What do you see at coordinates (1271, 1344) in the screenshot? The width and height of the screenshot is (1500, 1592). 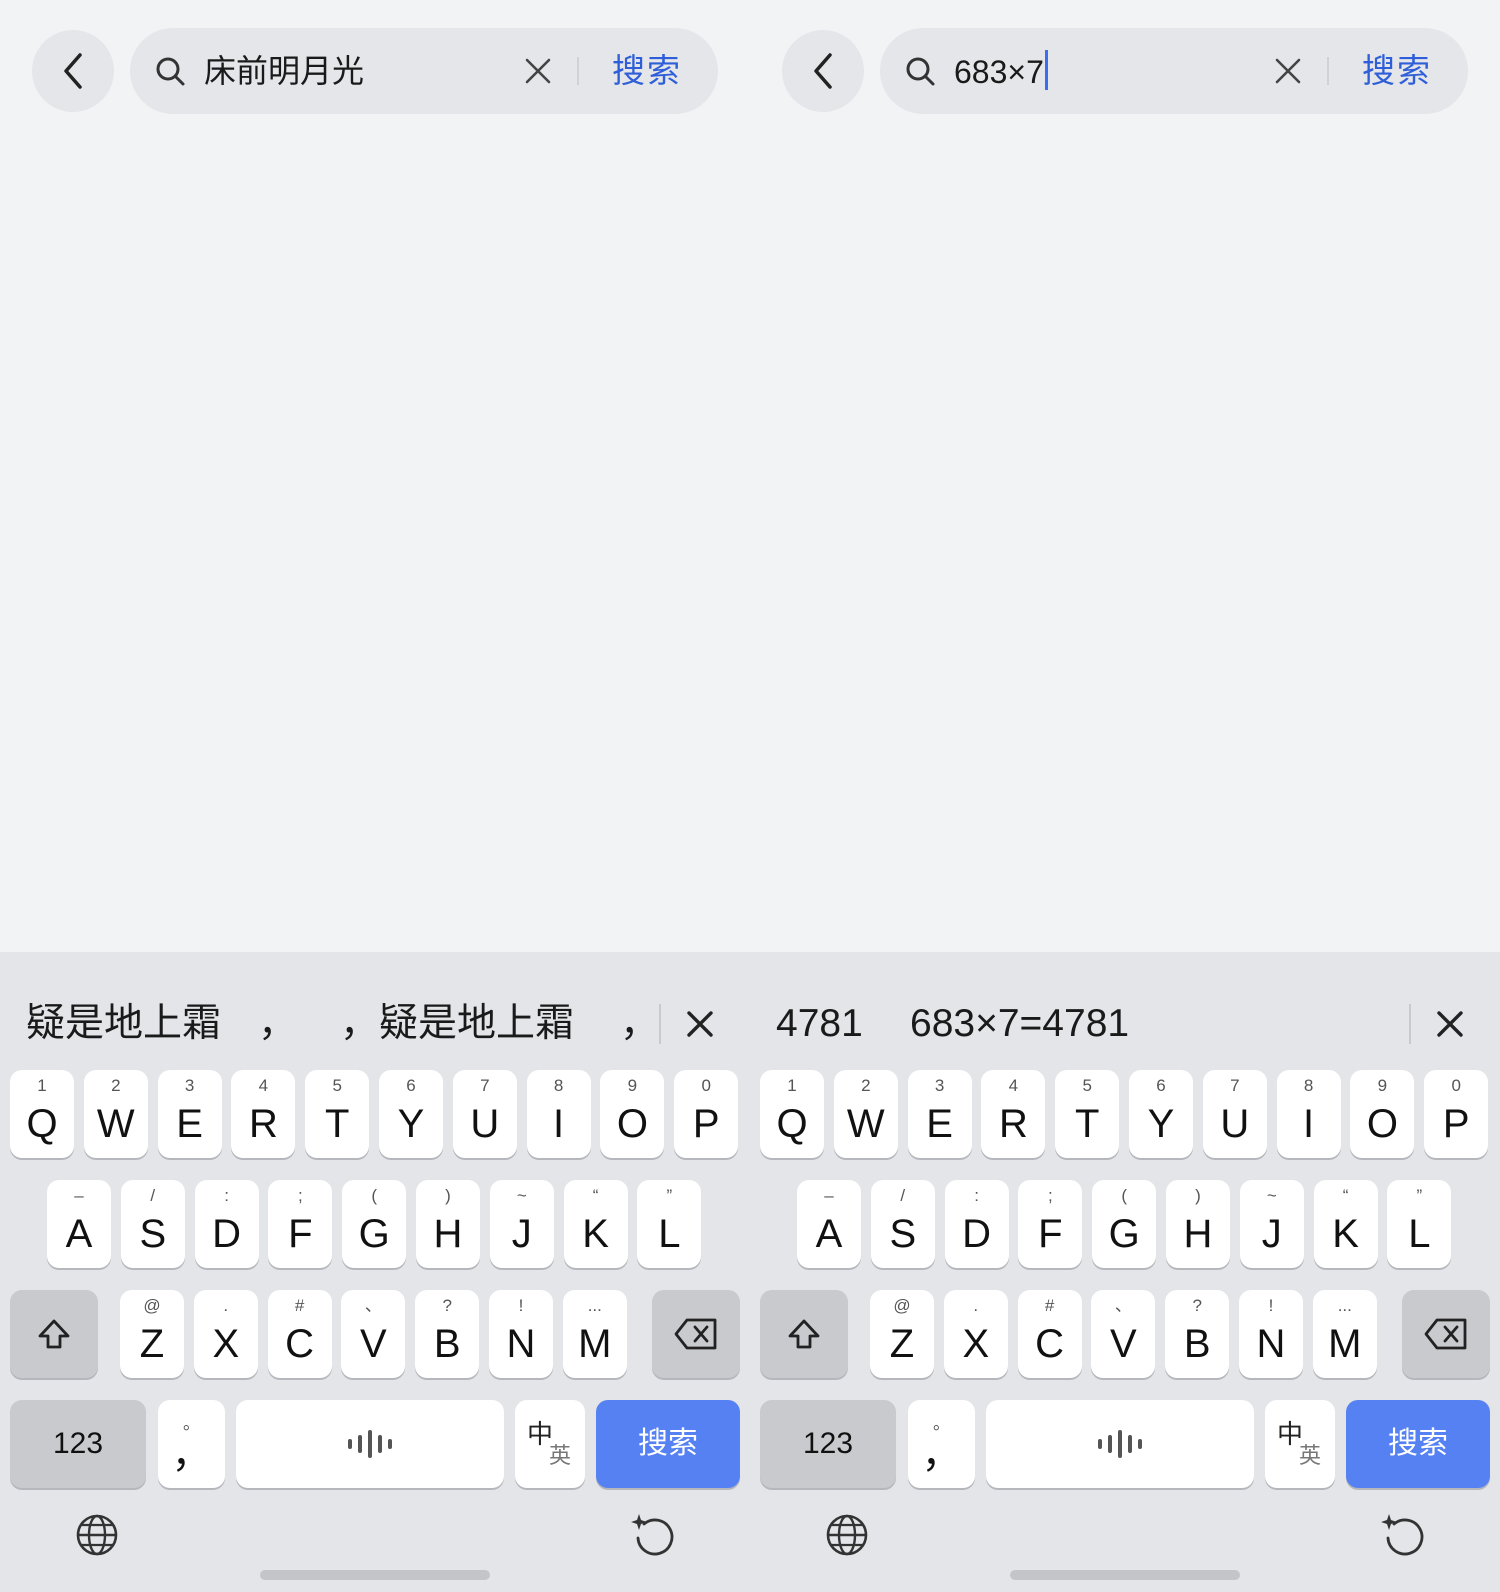 I see `key-label: N` at bounding box center [1271, 1344].